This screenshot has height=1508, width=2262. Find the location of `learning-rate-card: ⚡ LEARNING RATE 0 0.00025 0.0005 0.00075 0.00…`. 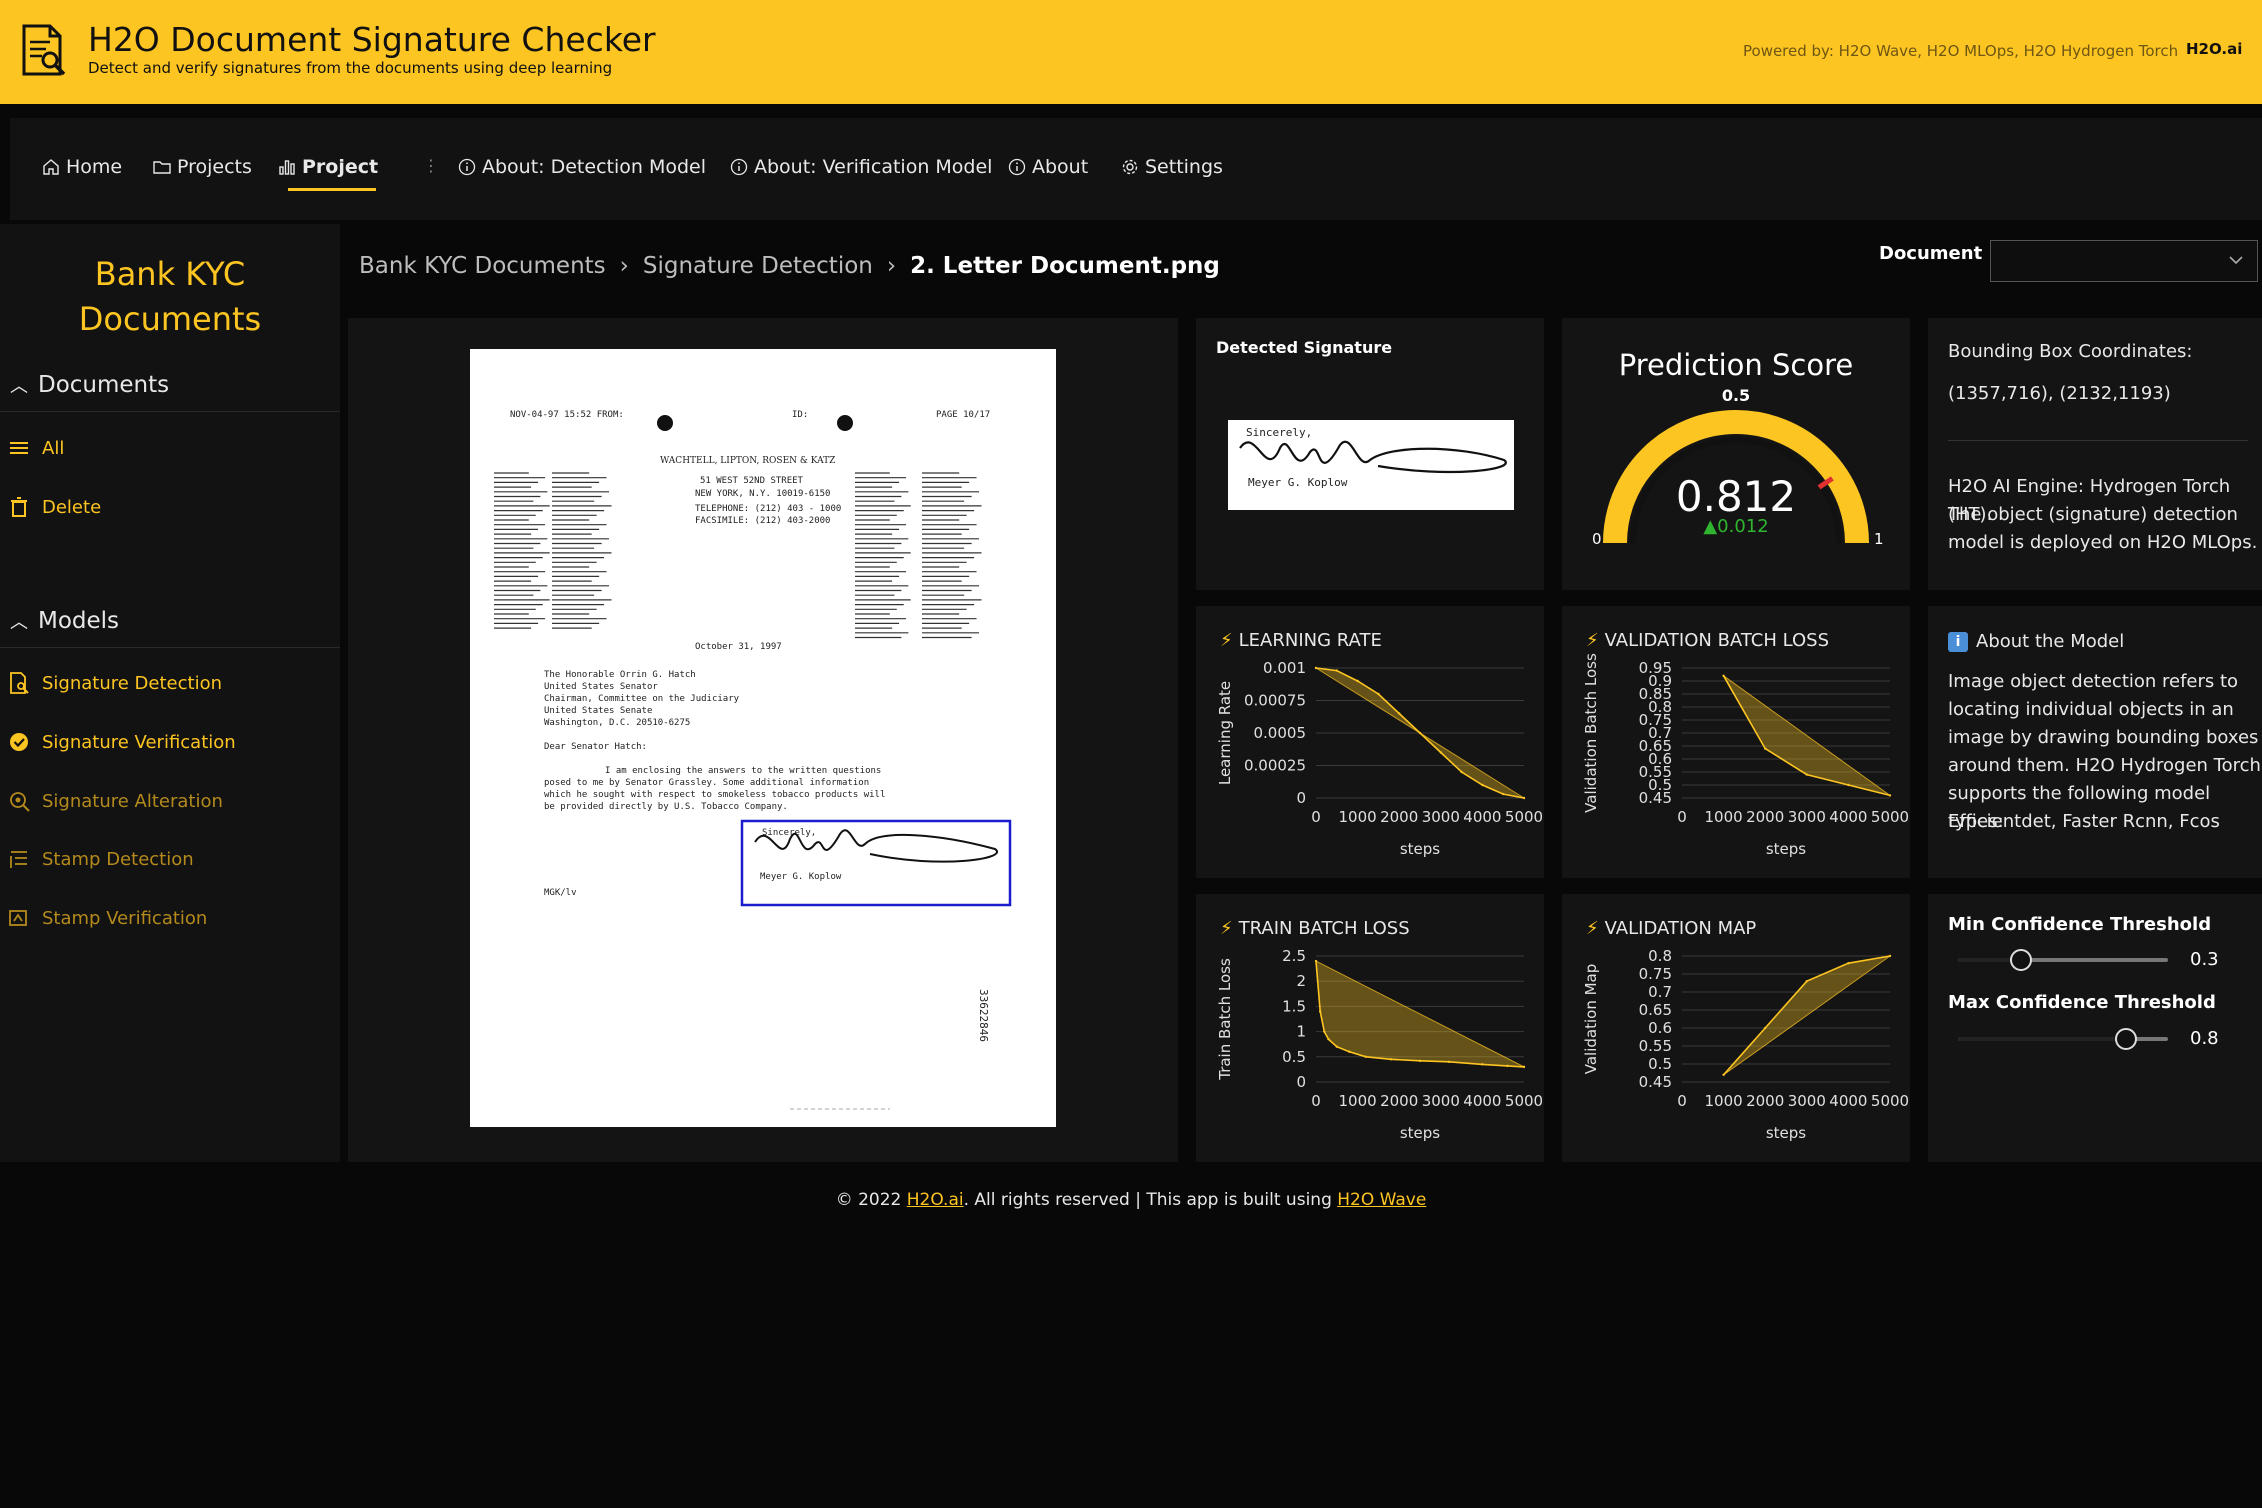

learning-rate-card: ⚡ LEARNING RATE 0 0.00025 0.0005 0.00075 0.00… is located at coordinates (1370, 742).